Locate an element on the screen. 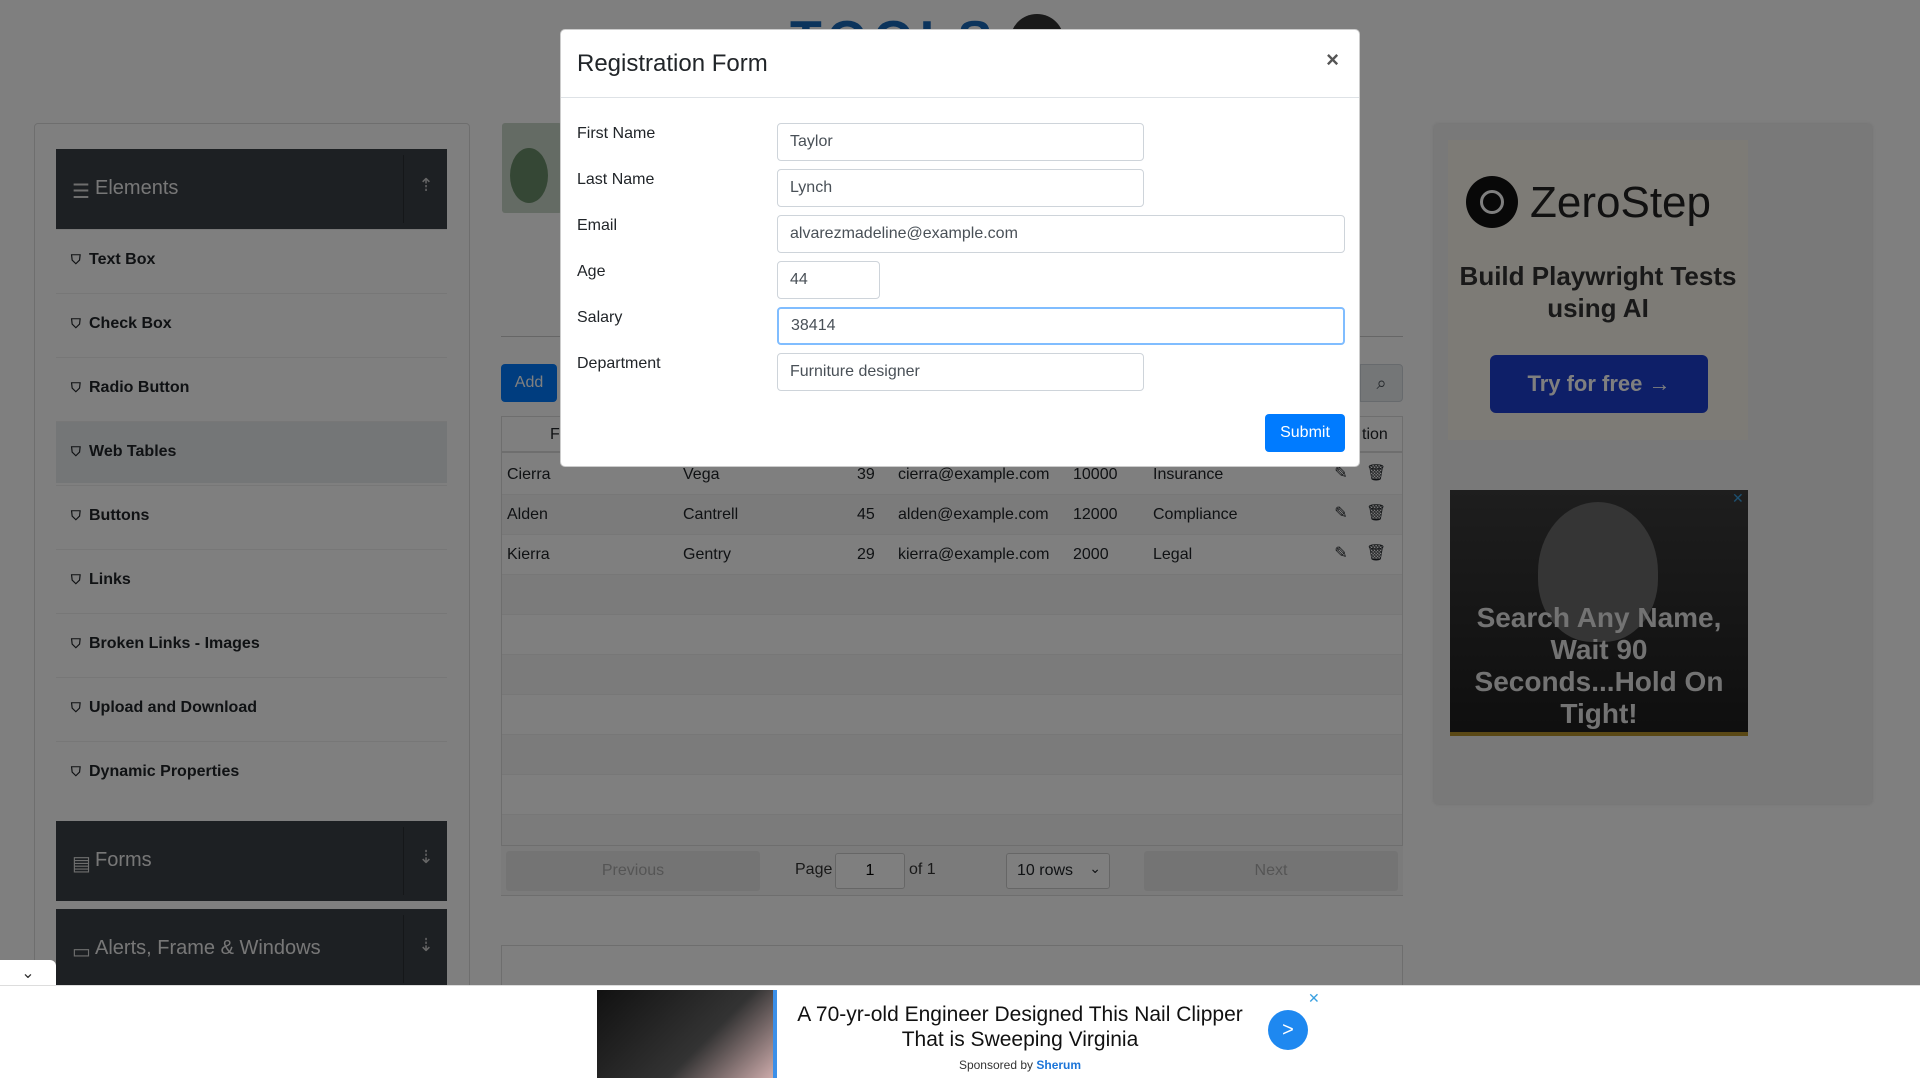 This screenshot has height=1080, width=1920. email-input is located at coordinates (1061, 234).